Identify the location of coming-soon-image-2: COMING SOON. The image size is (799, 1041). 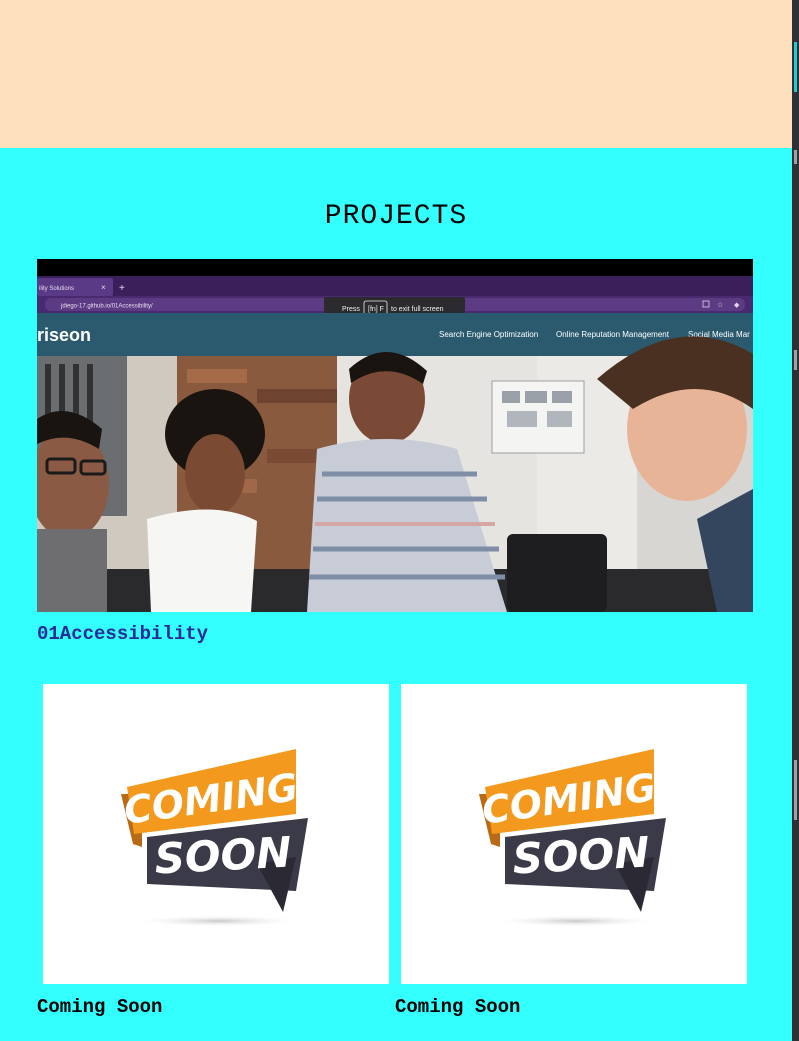
(574, 834).